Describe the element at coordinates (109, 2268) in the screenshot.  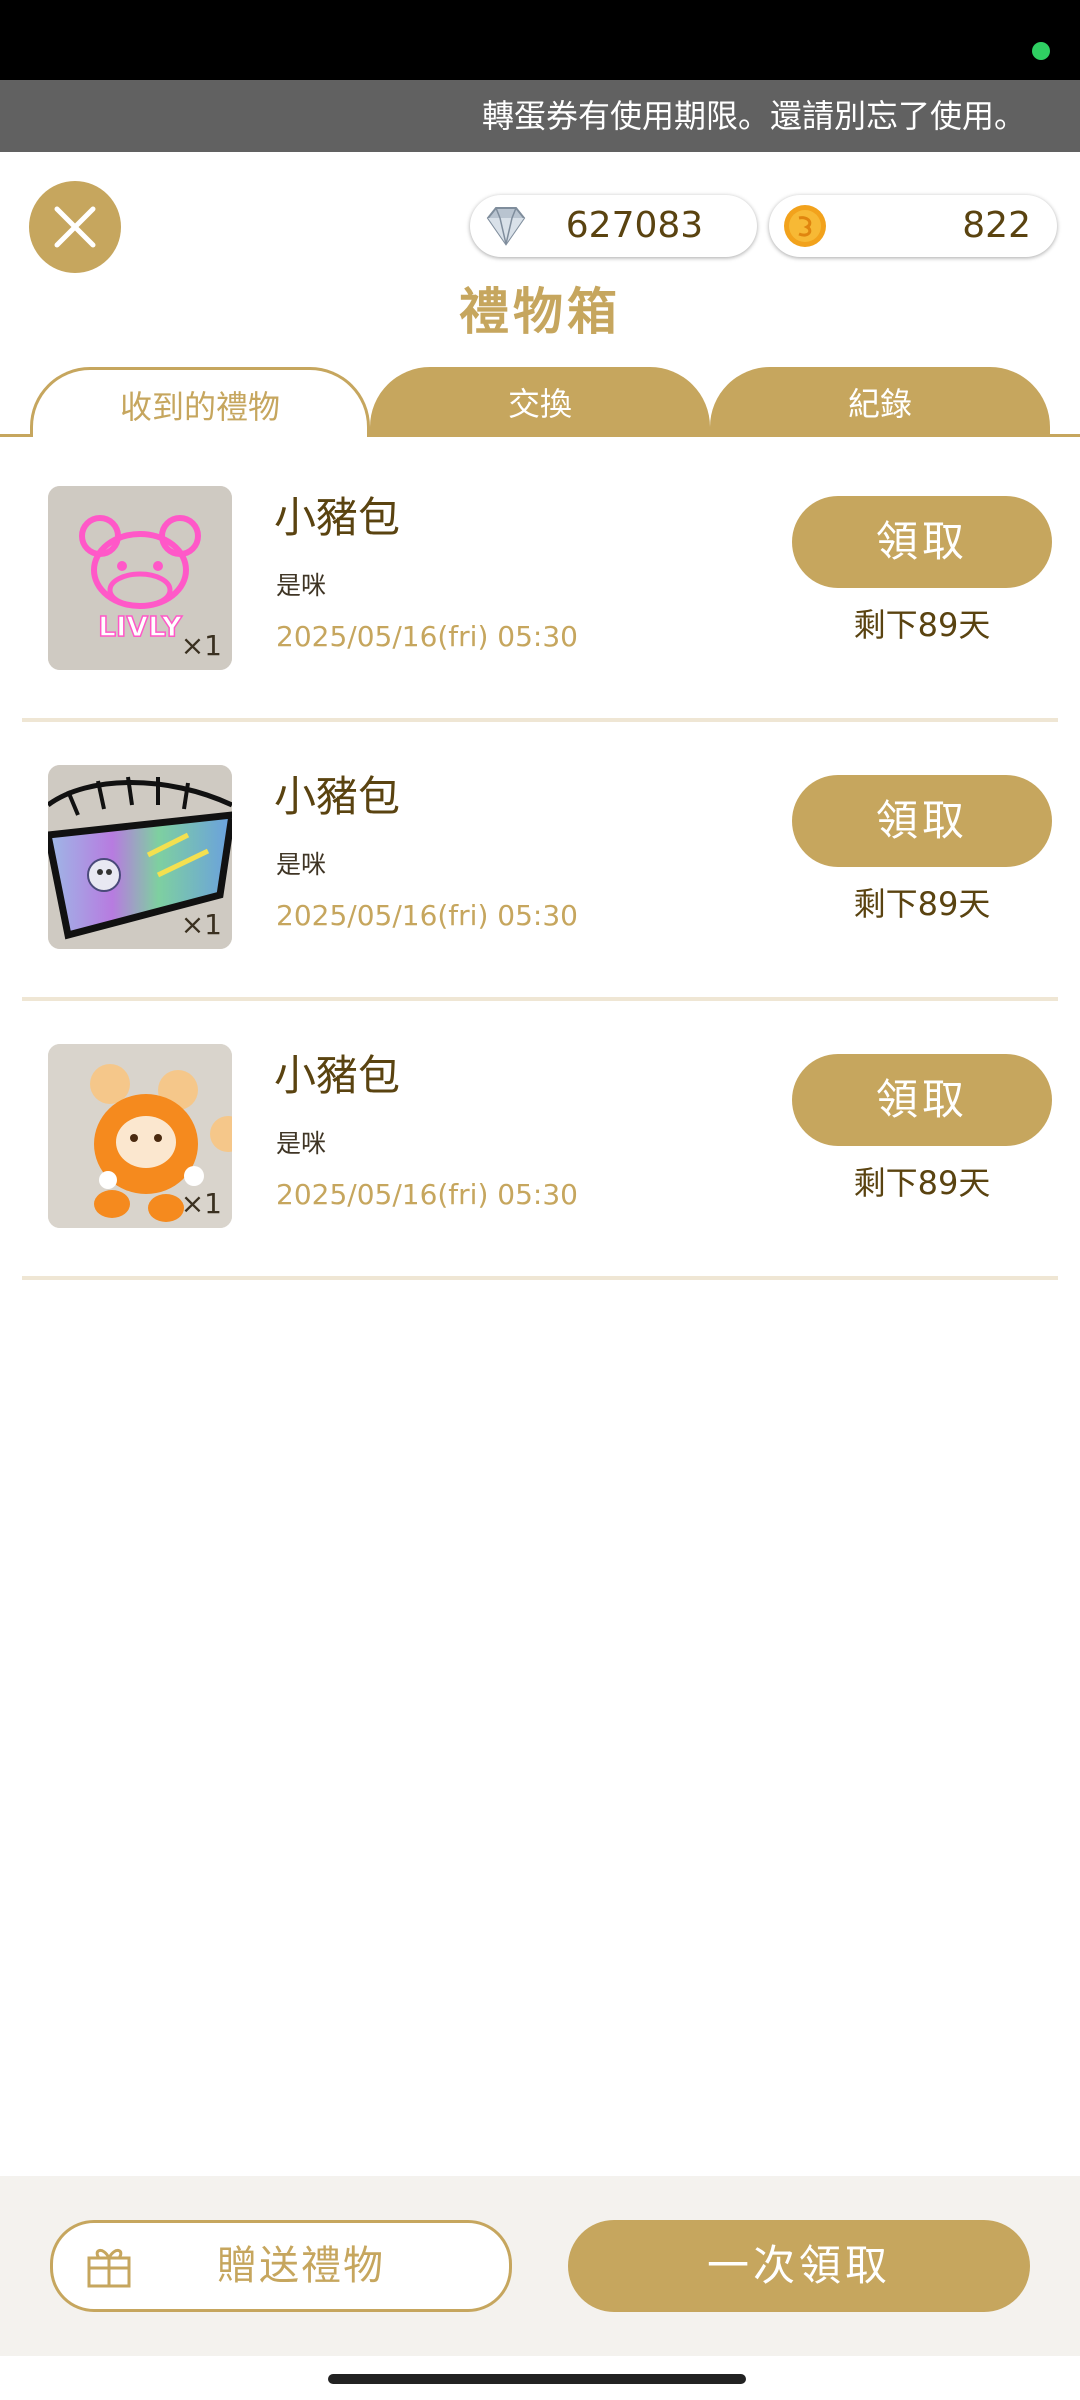
I see `gift-icon` at that location.